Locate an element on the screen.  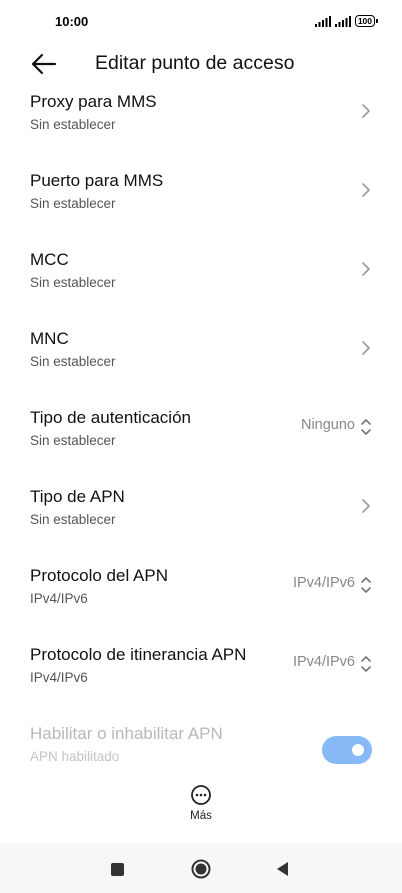
row-proxy-mms: Proxy para MMS Sin establecer is located at coordinates (201, 121).